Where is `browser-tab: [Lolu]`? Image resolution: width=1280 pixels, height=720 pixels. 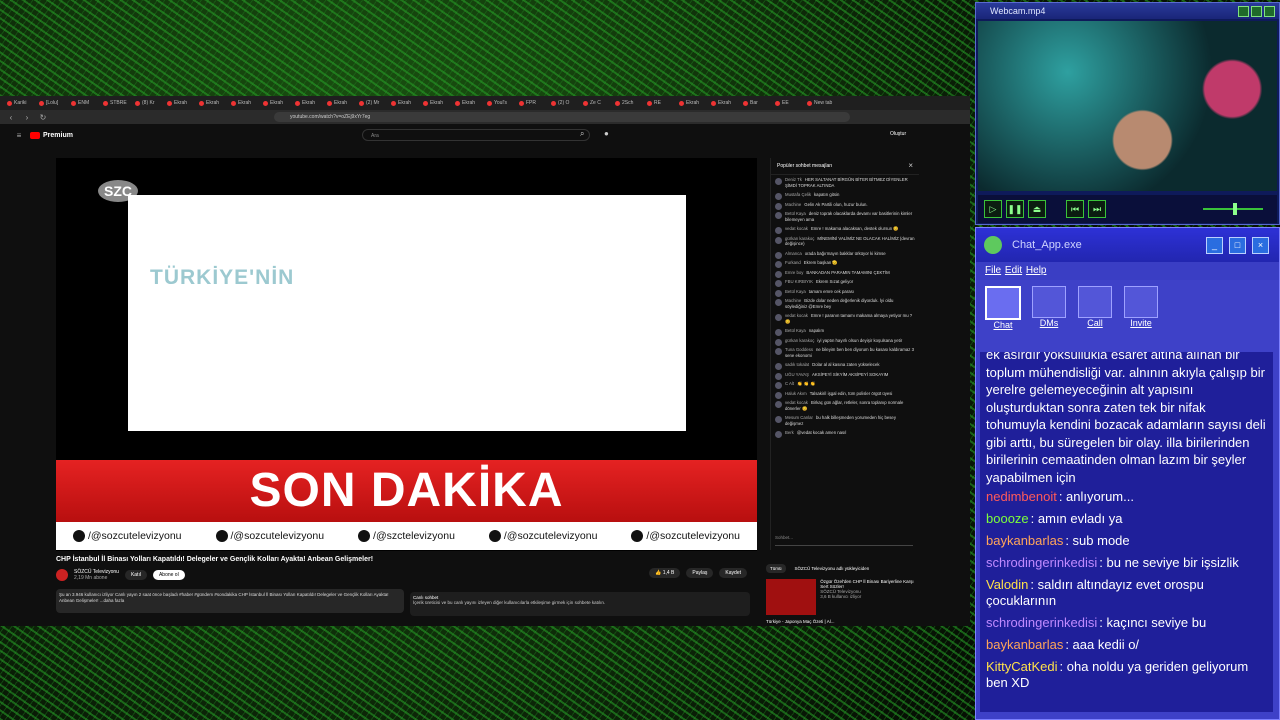 browser-tab: [Lolu] is located at coordinates (53, 103).